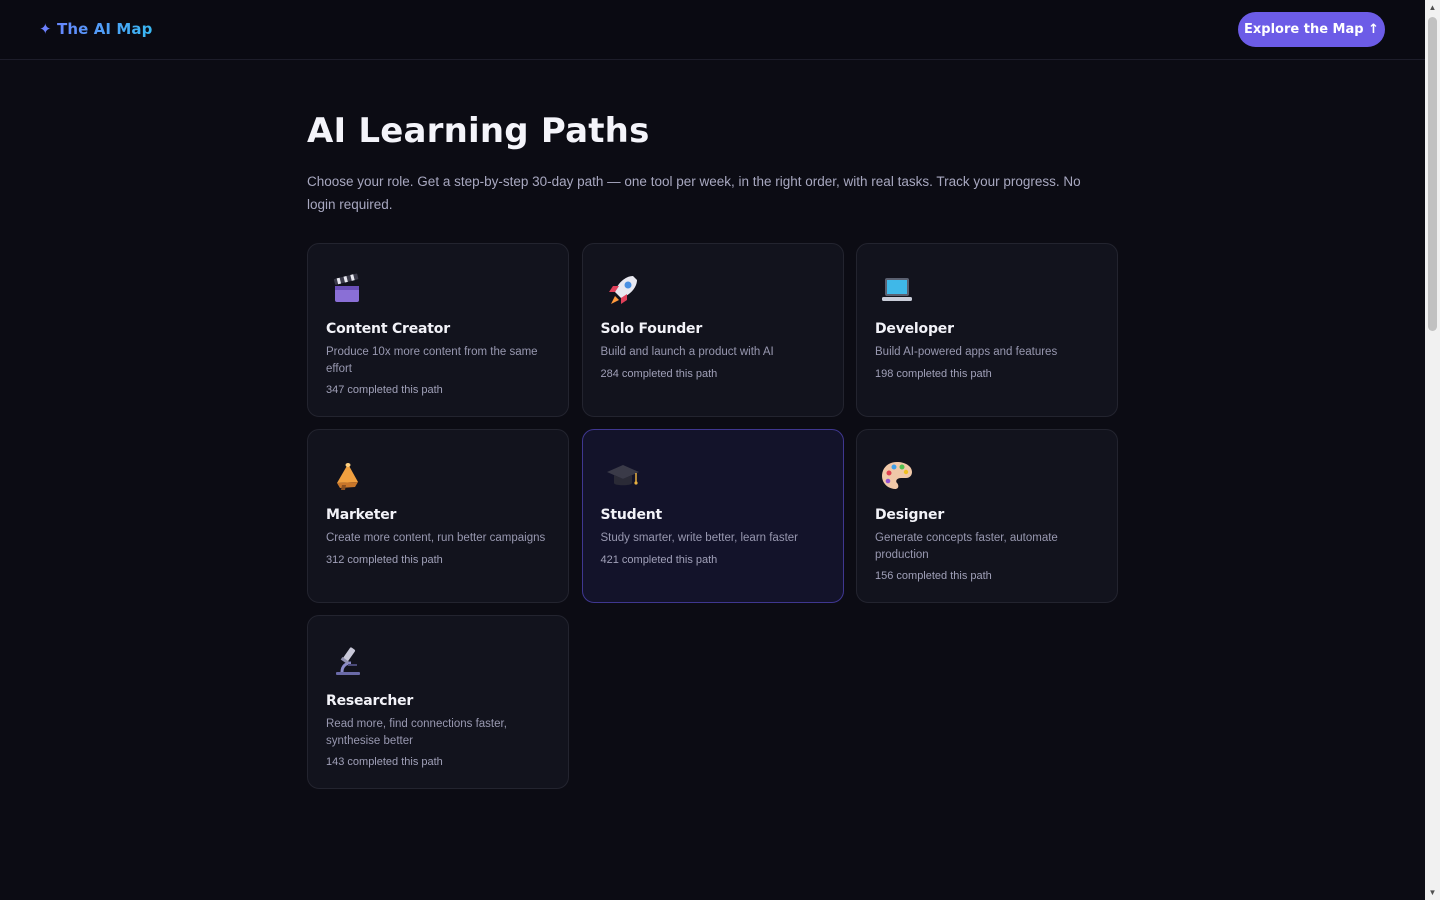  What do you see at coordinates (346, 287) in the screenshot?
I see `clapperboard-icon` at bounding box center [346, 287].